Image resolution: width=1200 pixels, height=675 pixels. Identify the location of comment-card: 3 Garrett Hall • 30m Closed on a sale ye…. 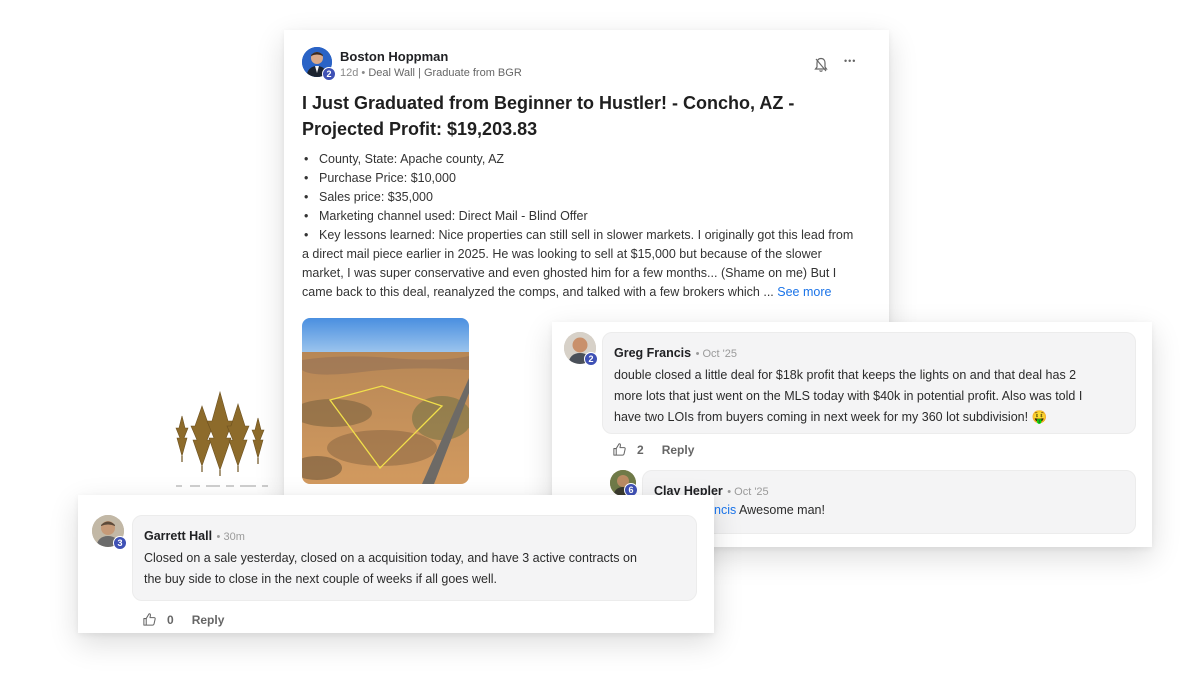
(396, 564).